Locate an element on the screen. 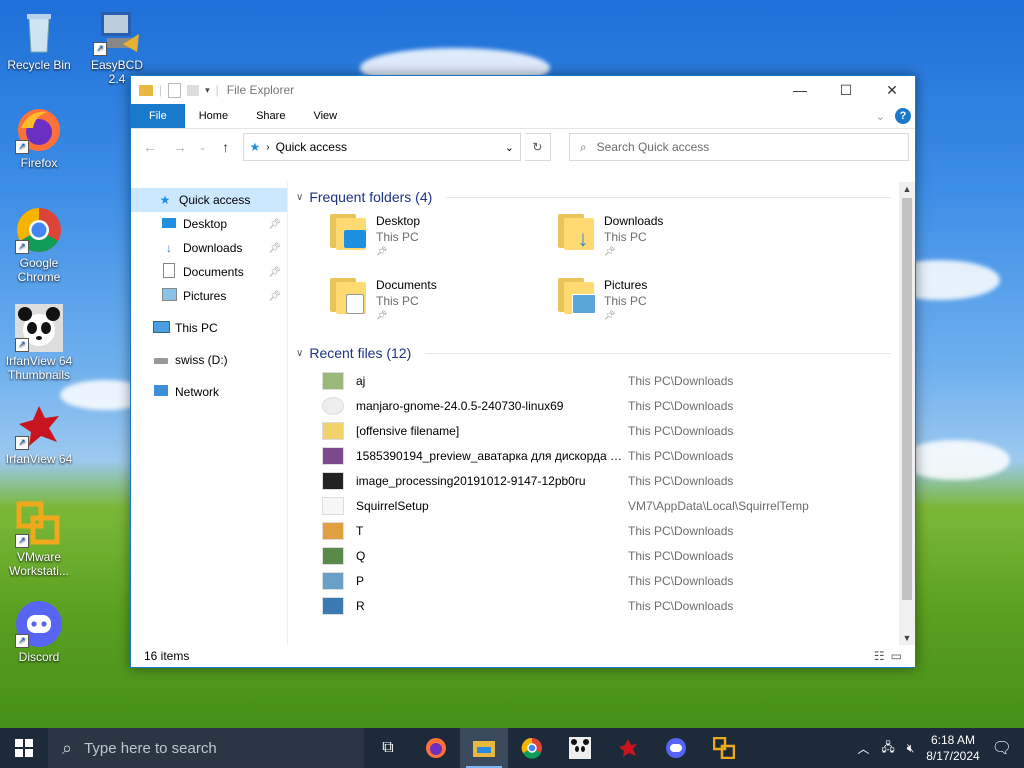 The height and width of the screenshot is (768, 1024). help-icon: ? is located at coordinates (903, 116).